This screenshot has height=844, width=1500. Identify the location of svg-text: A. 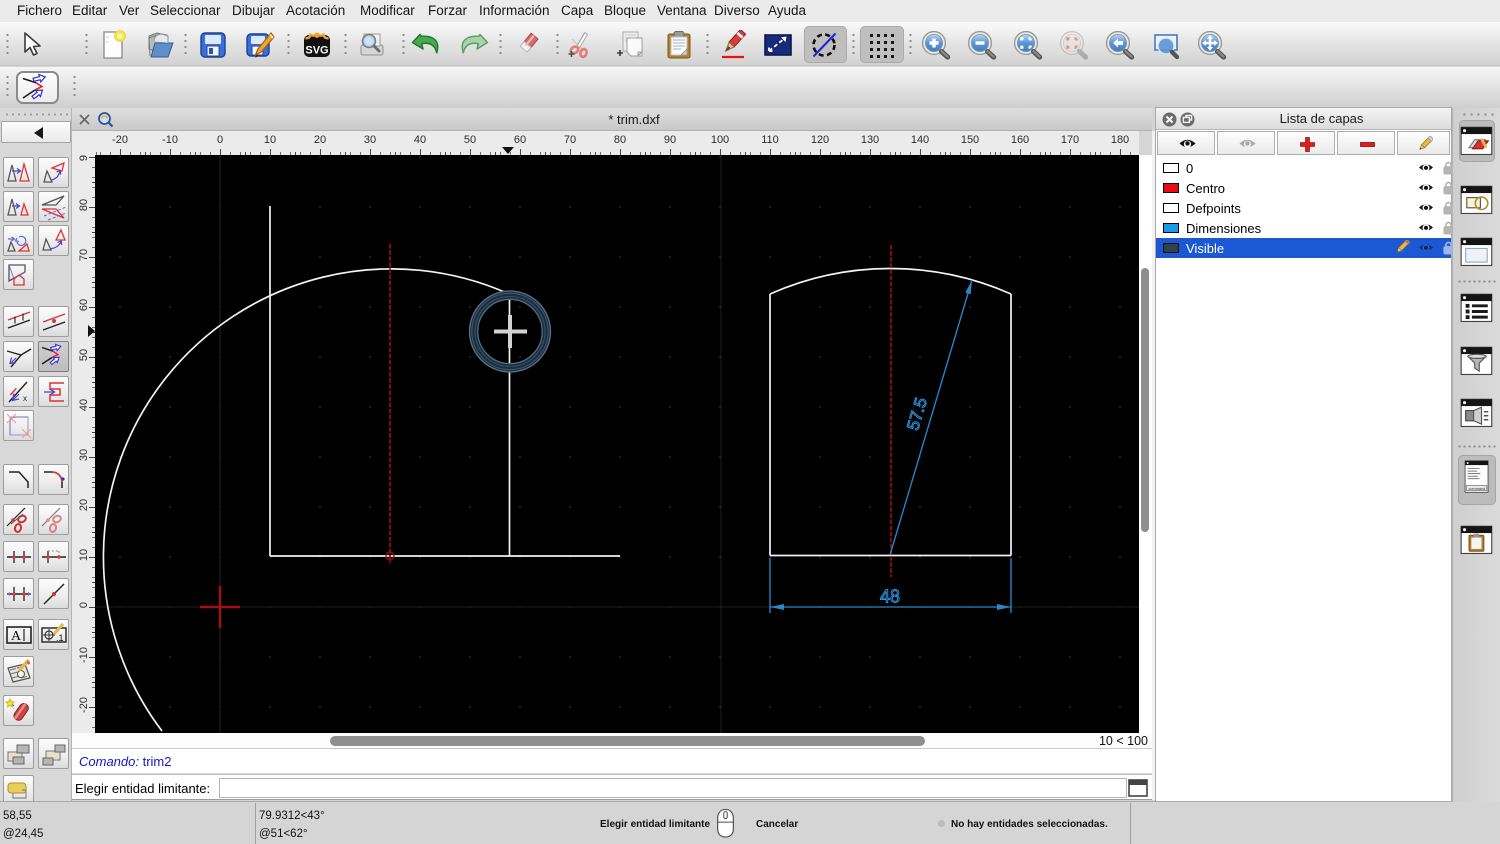
(16, 636).